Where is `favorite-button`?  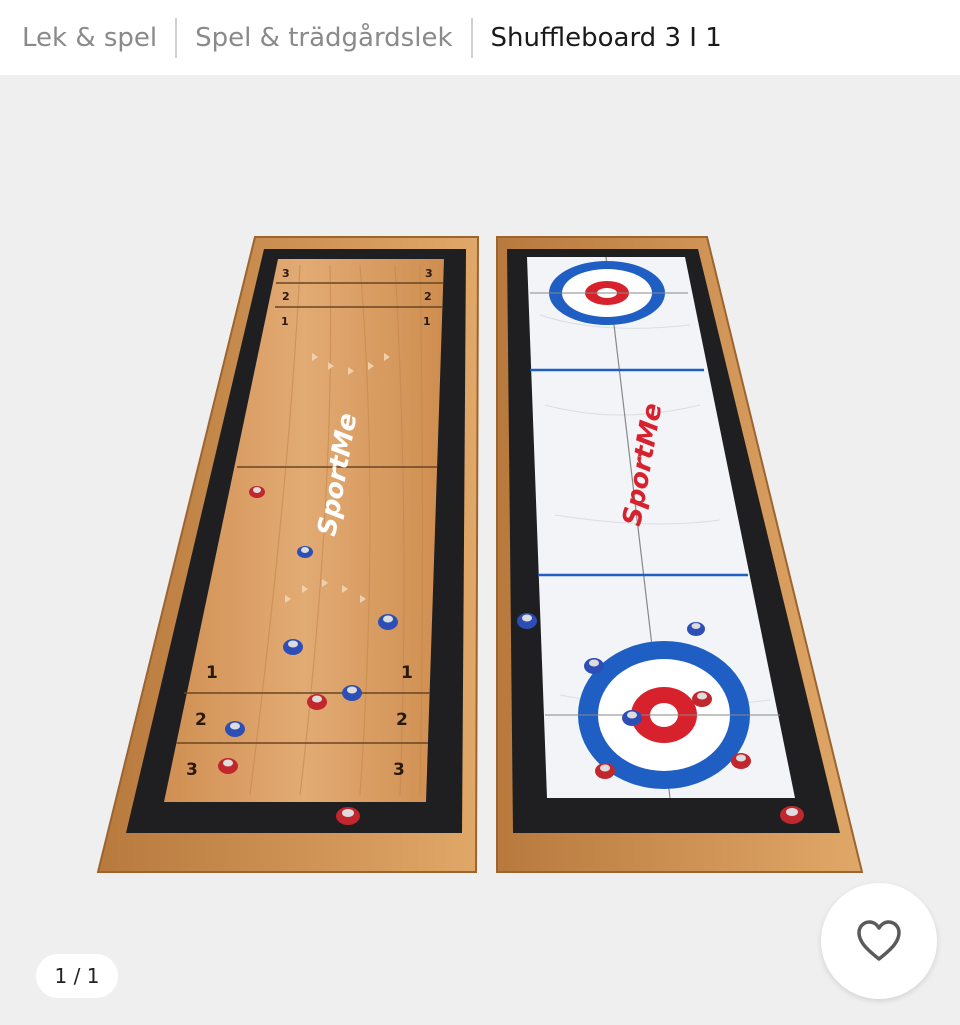
favorite-button is located at coordinates (879, 941).